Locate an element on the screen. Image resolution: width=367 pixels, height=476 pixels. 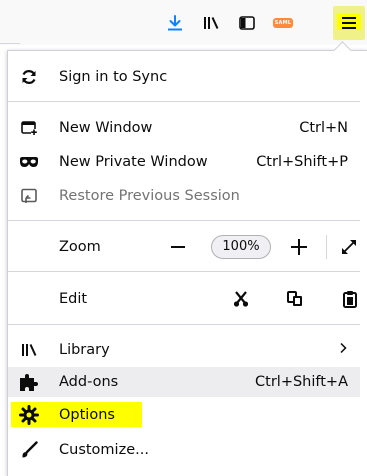
menu-item-private-window: New Private Window Ctrl+Shift+P is located at coordinates (184, 162).